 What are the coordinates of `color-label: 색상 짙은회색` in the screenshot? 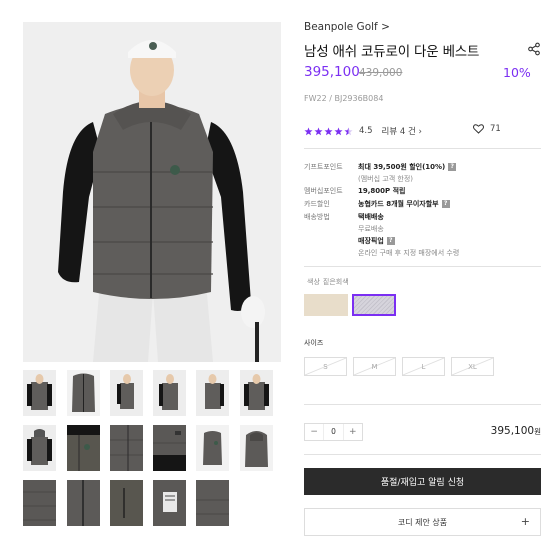 It's located at (328, 282).